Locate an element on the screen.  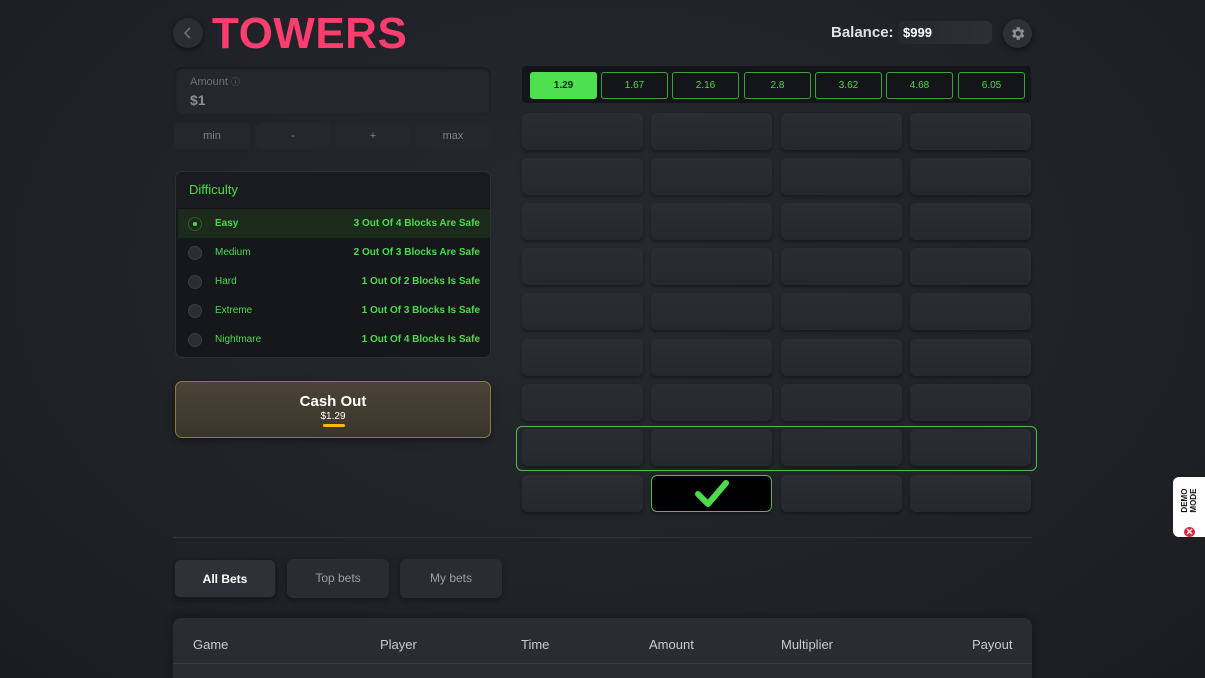
tab-top-bets: Top bets is located at coordinates (338, 578).